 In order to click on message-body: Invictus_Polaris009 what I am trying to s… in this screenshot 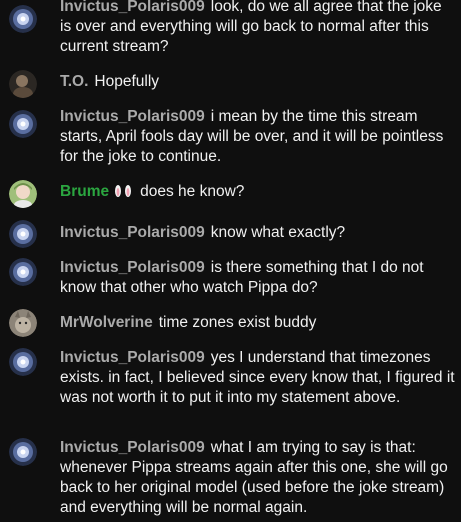, I will do `click(257, 478)`.